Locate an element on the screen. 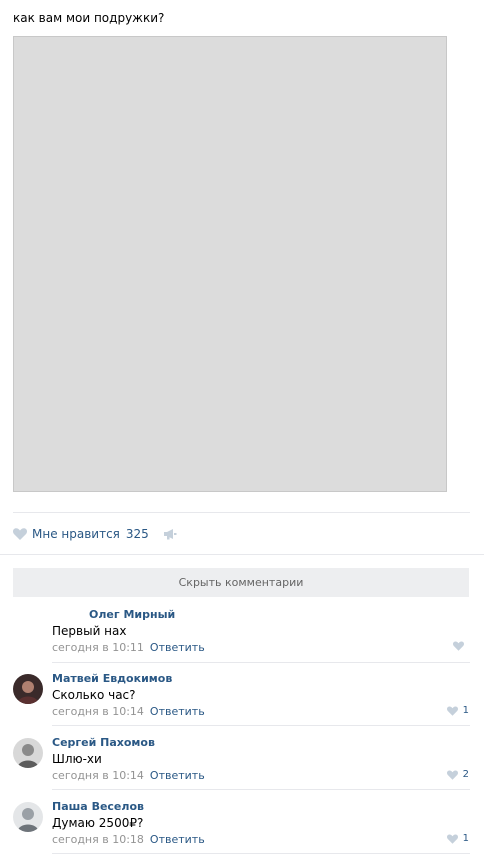  comment-like-button: 2 is located at coordinates (457, 774).